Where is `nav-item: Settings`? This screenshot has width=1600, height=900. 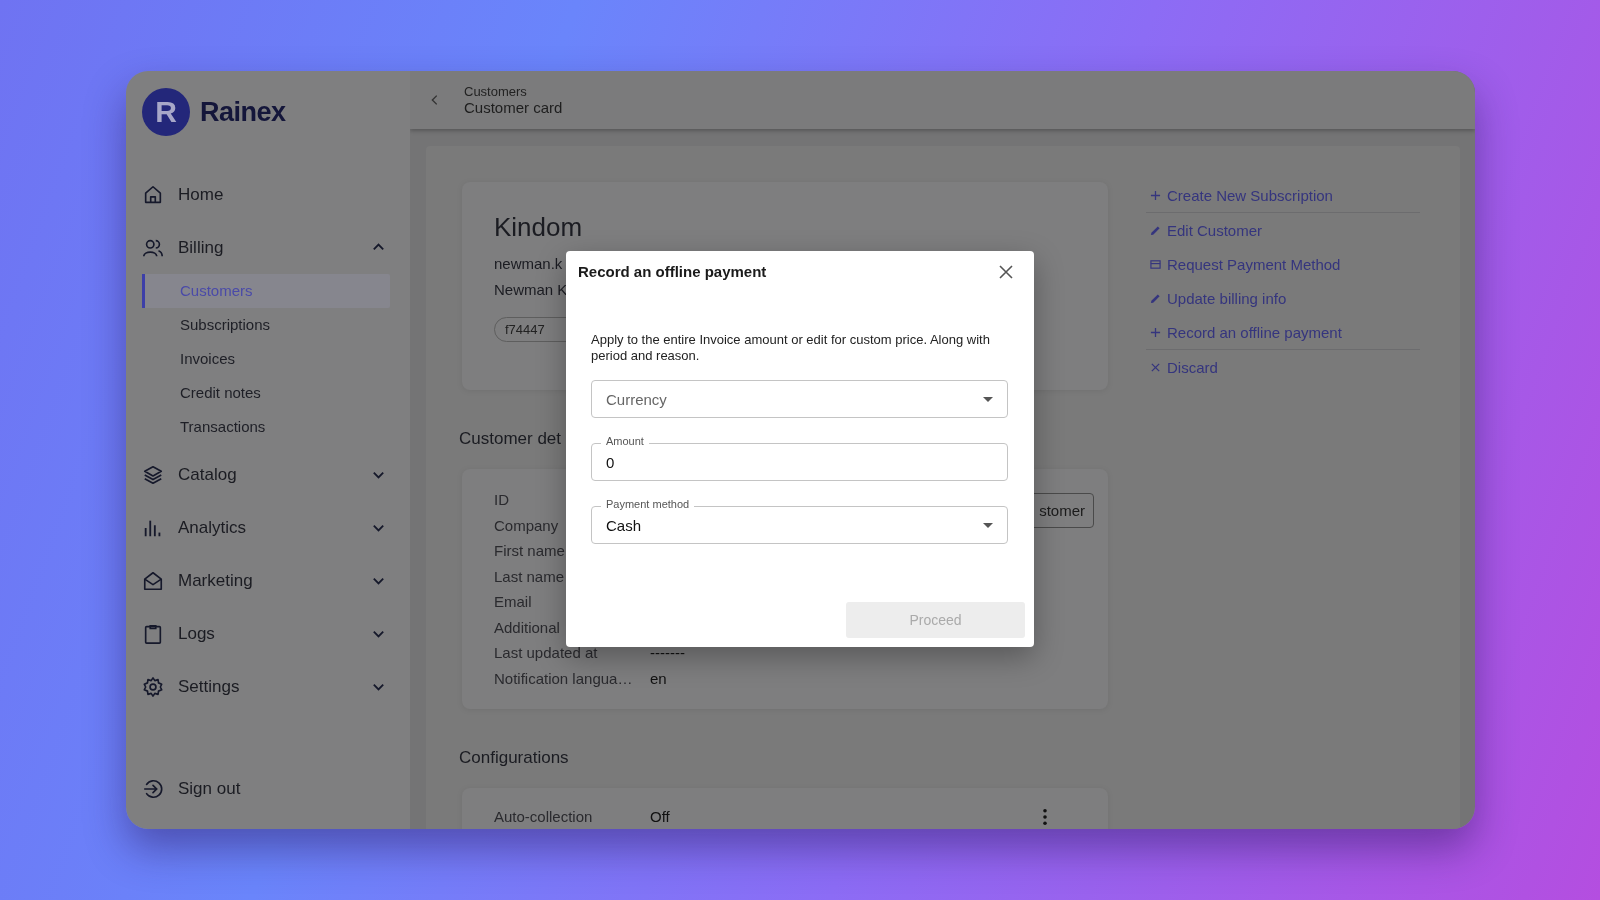 nav-item: Settings is located at coordinates (268, 686).